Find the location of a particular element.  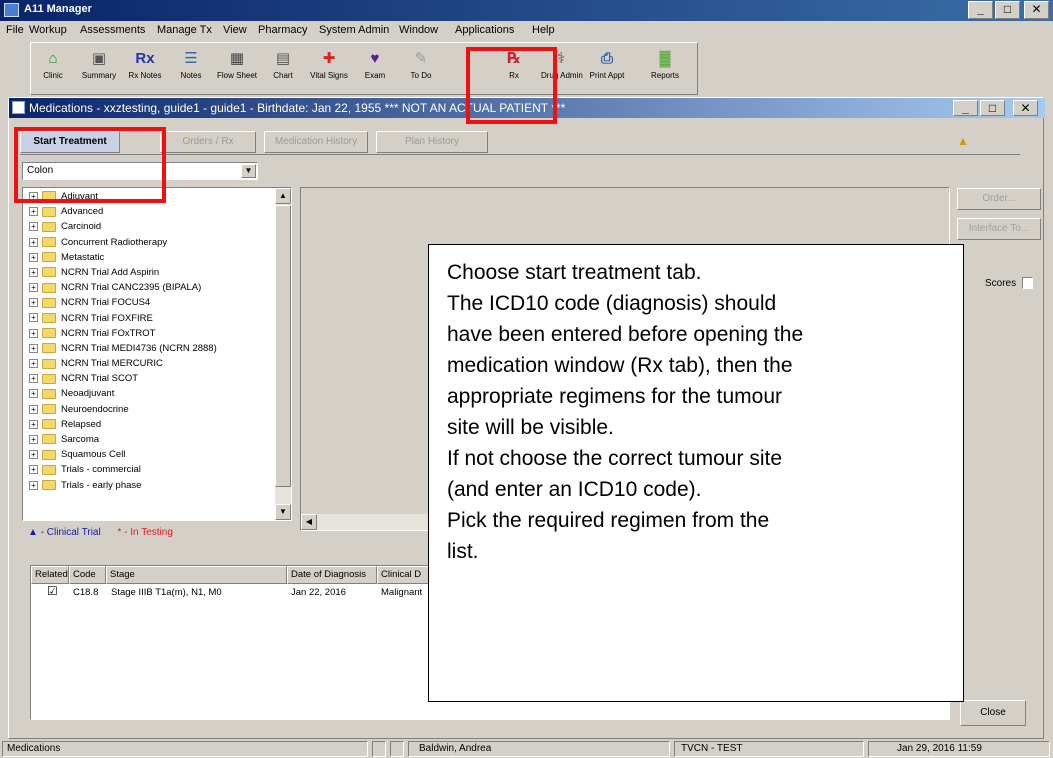

tree-item-label: NCRN Trial Add Aspirin is located at coordinates (110, 272).